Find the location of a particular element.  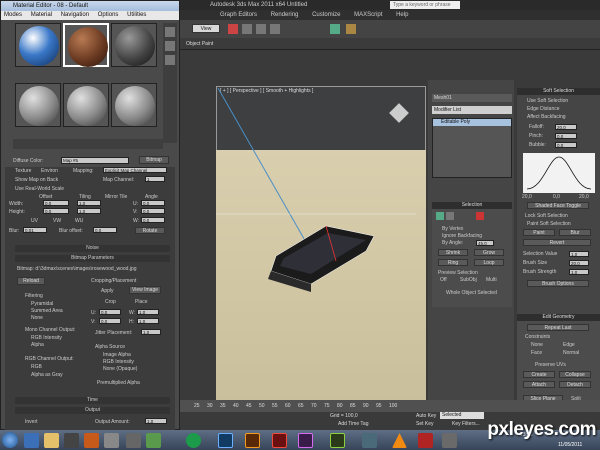

render-icon is located at coordinates (351, 29).